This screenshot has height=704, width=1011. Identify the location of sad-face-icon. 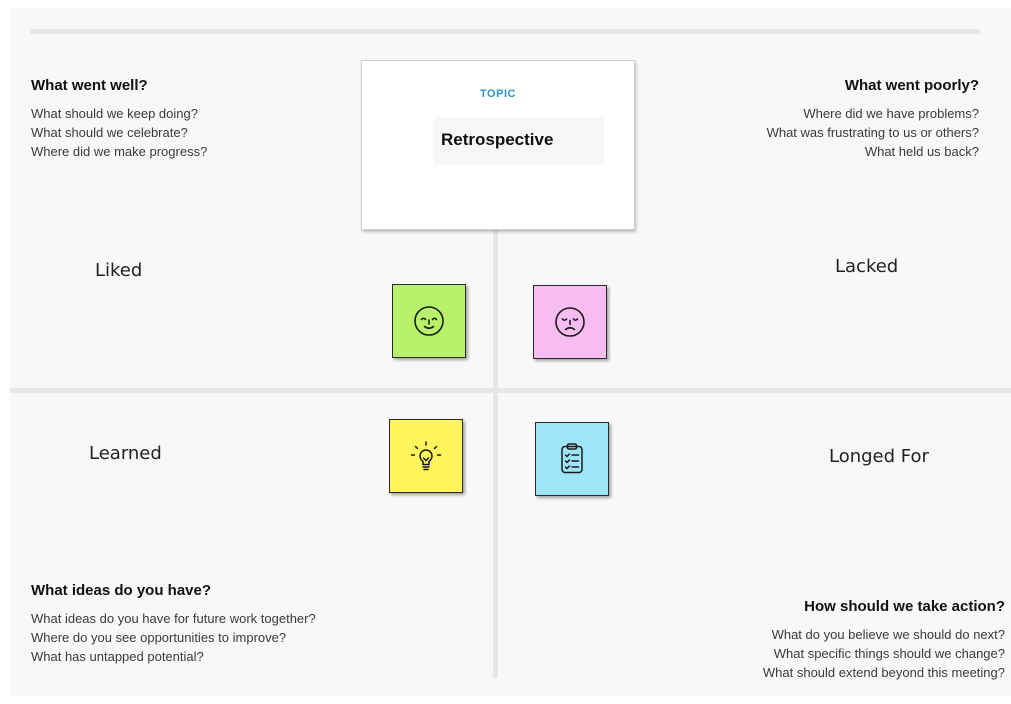
(570, 322).